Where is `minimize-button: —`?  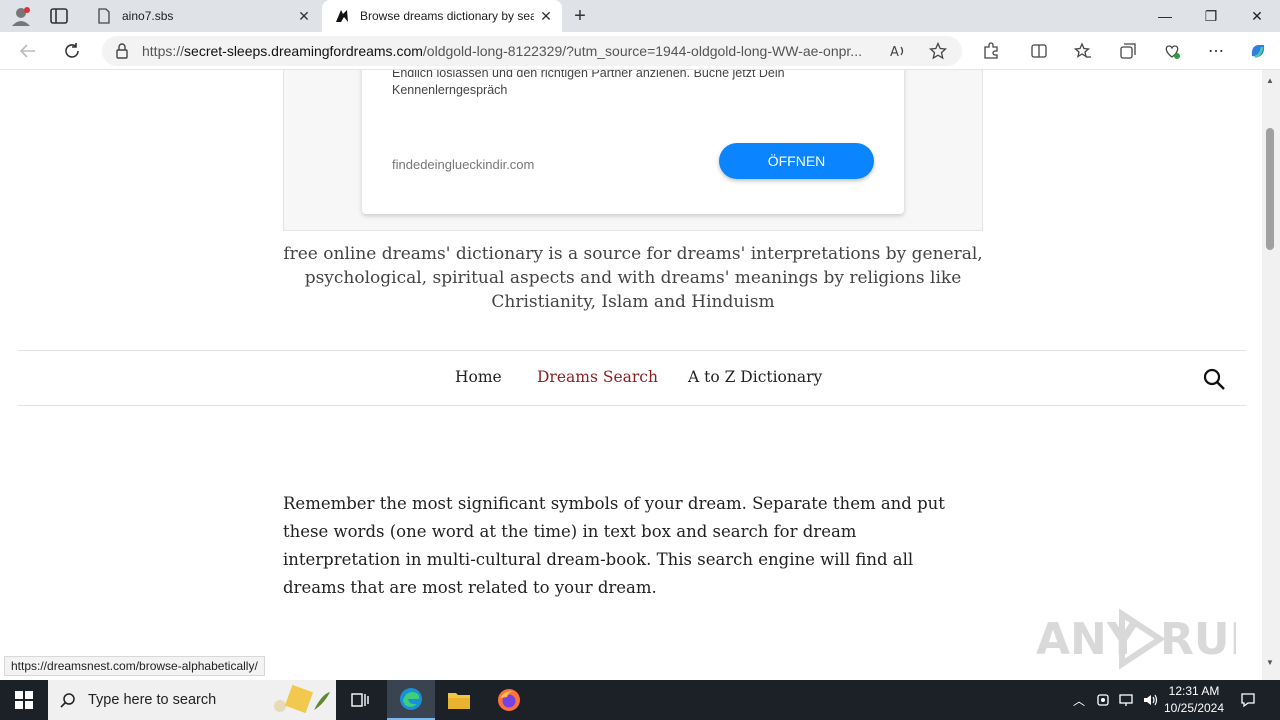 minimize-button: — is located at coordinates (1165, 16).